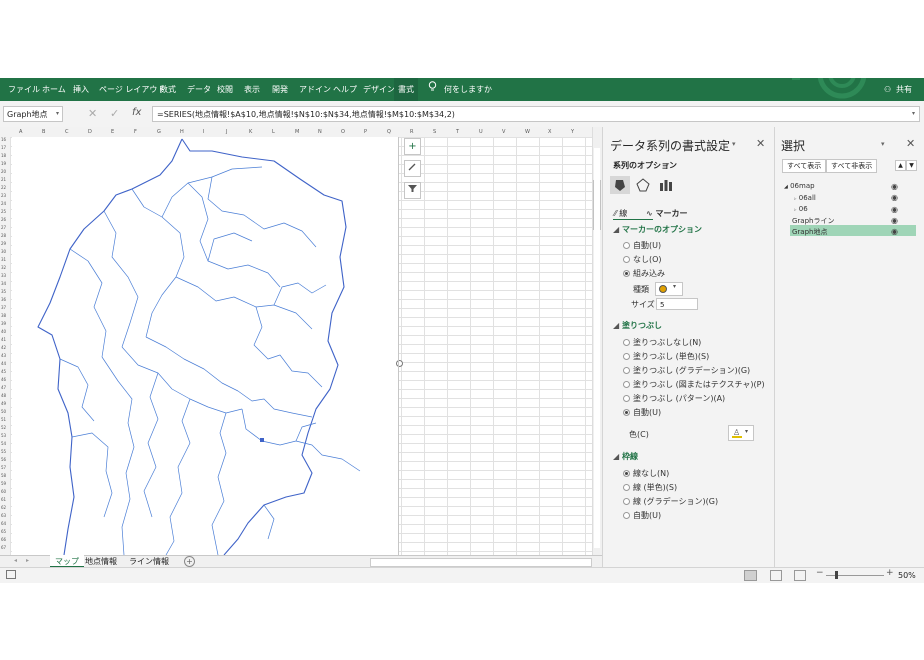 Image resolution: width=924 pixels, height=660 pixels. Describe the element at coordinates (642, 515) in the screenshot. I see `border-auto-radio: 自動(U)` at that location.